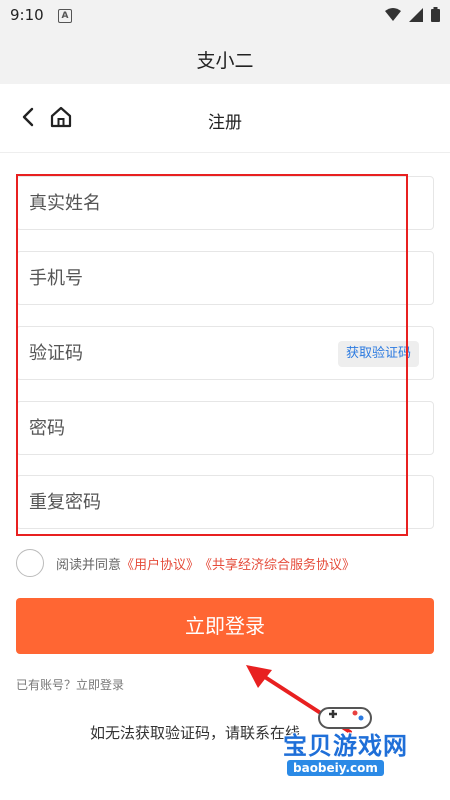 The image size is (450, 800). Describe the element at coordinates (225, 61) in the screenshot. I see `app-title: 支小二` at that location.